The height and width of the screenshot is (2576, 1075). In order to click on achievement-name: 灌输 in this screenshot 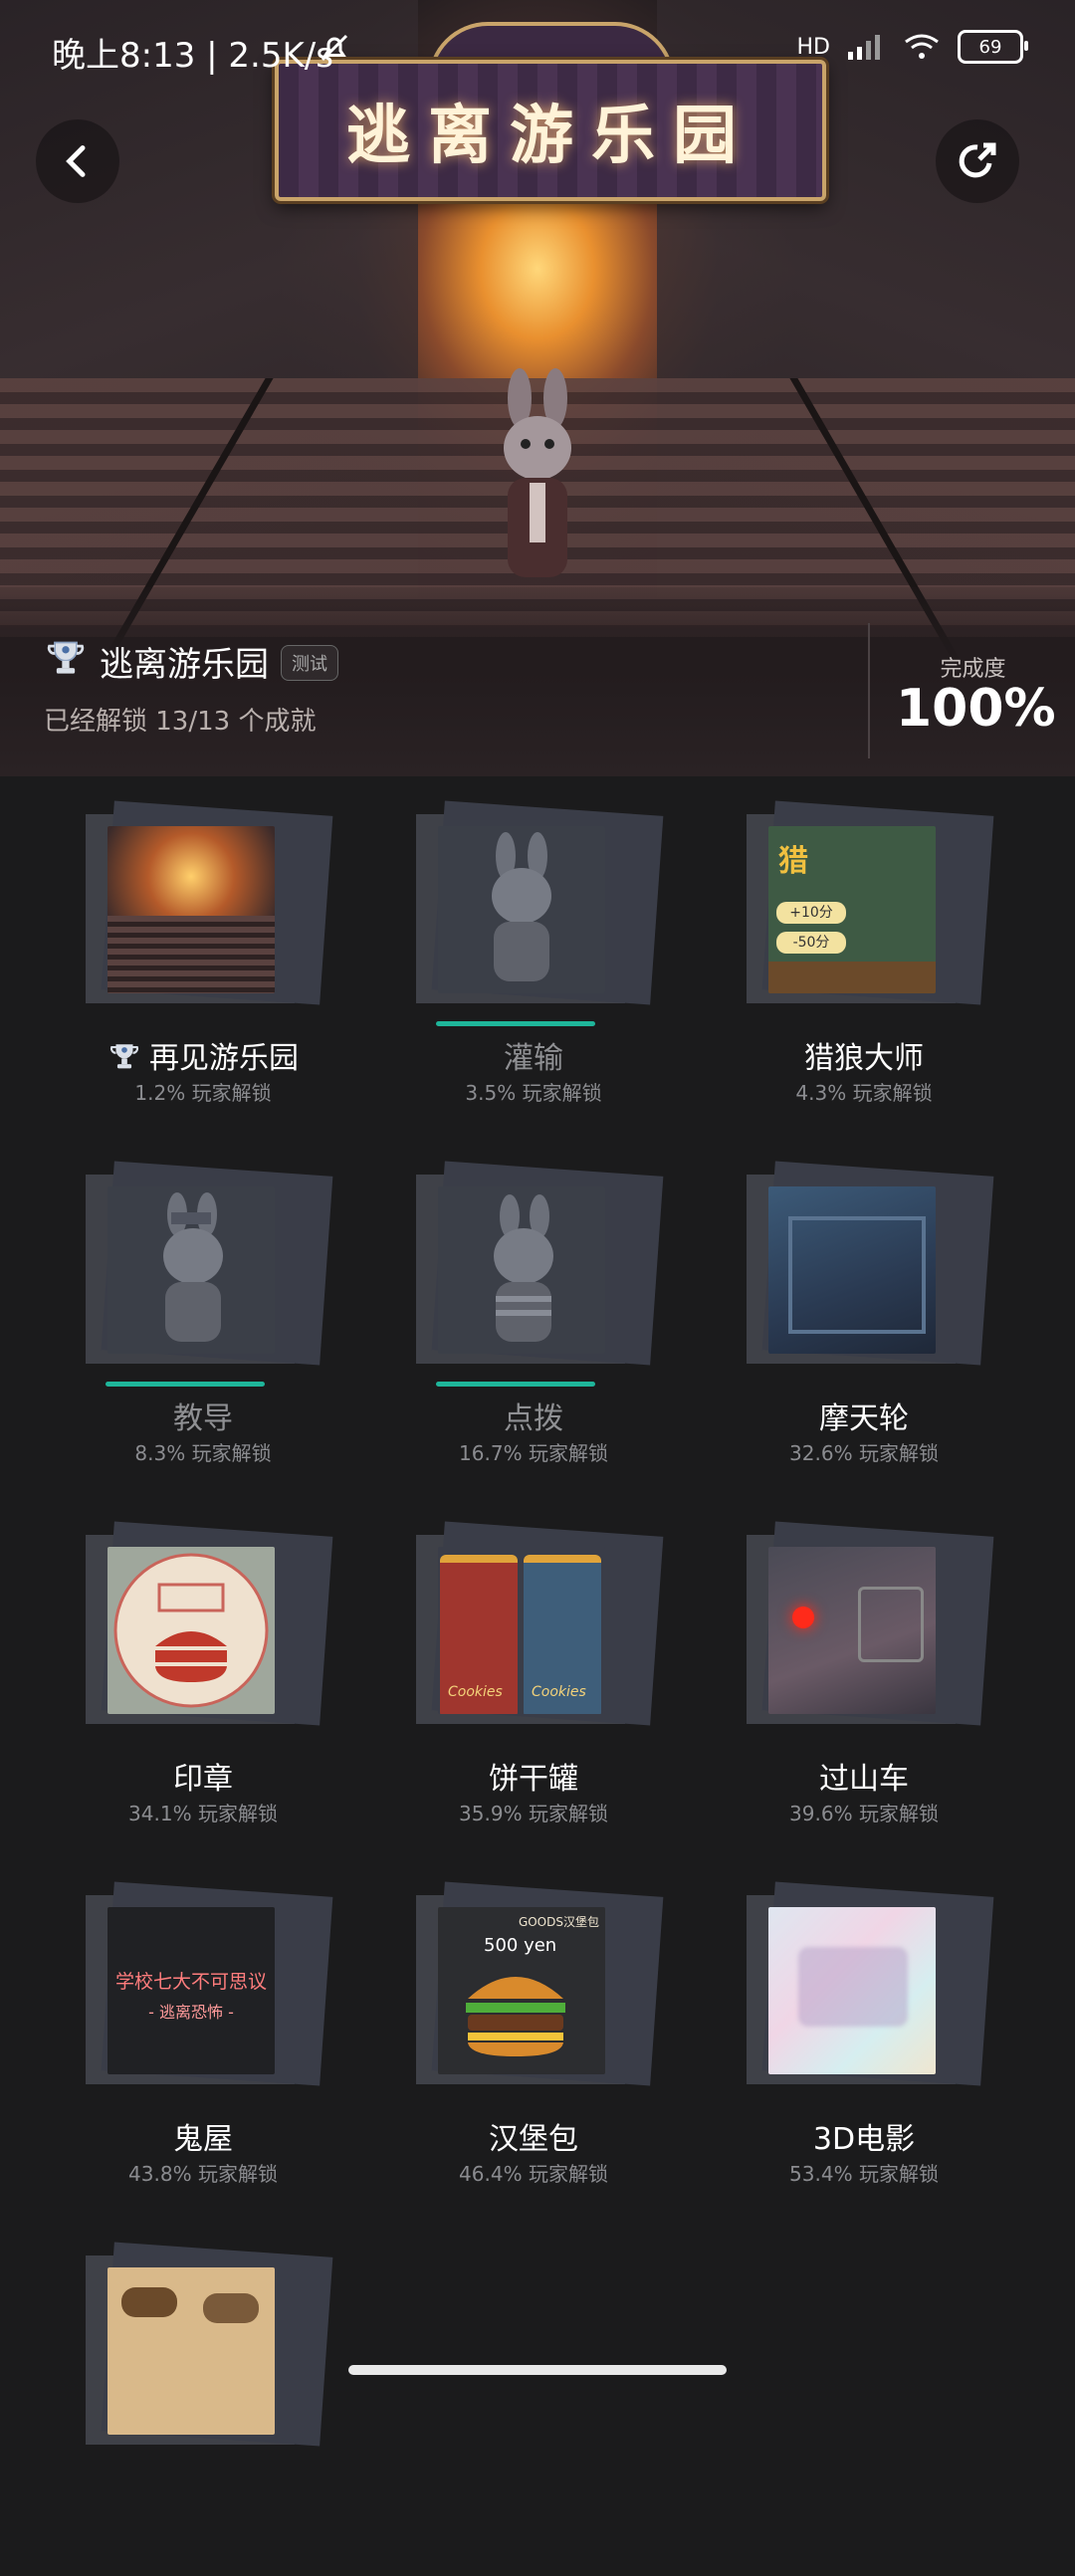, I will do `click(534, 1058)`.